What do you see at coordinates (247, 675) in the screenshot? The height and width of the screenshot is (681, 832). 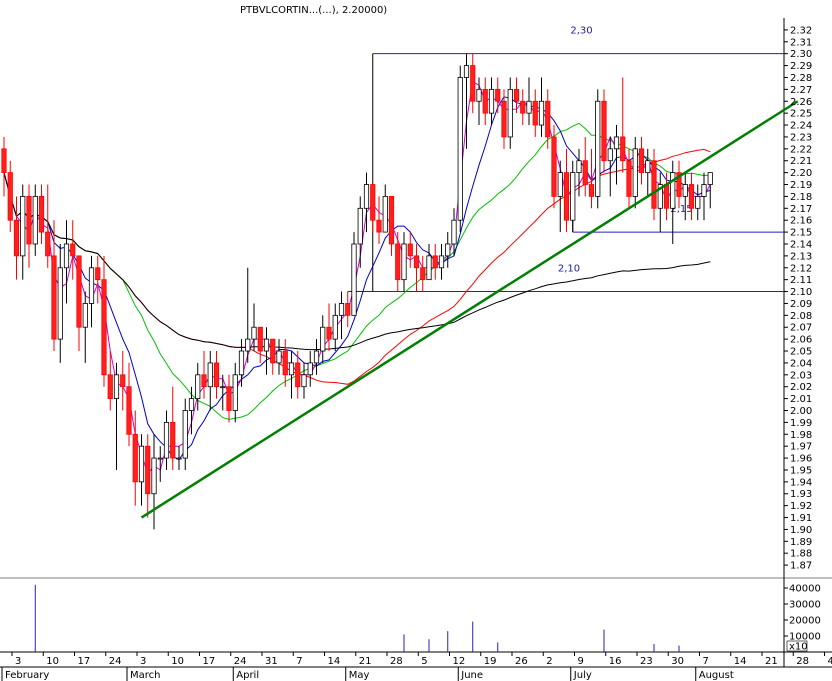 I see `month-label: April` at bounding box center [247, 675].